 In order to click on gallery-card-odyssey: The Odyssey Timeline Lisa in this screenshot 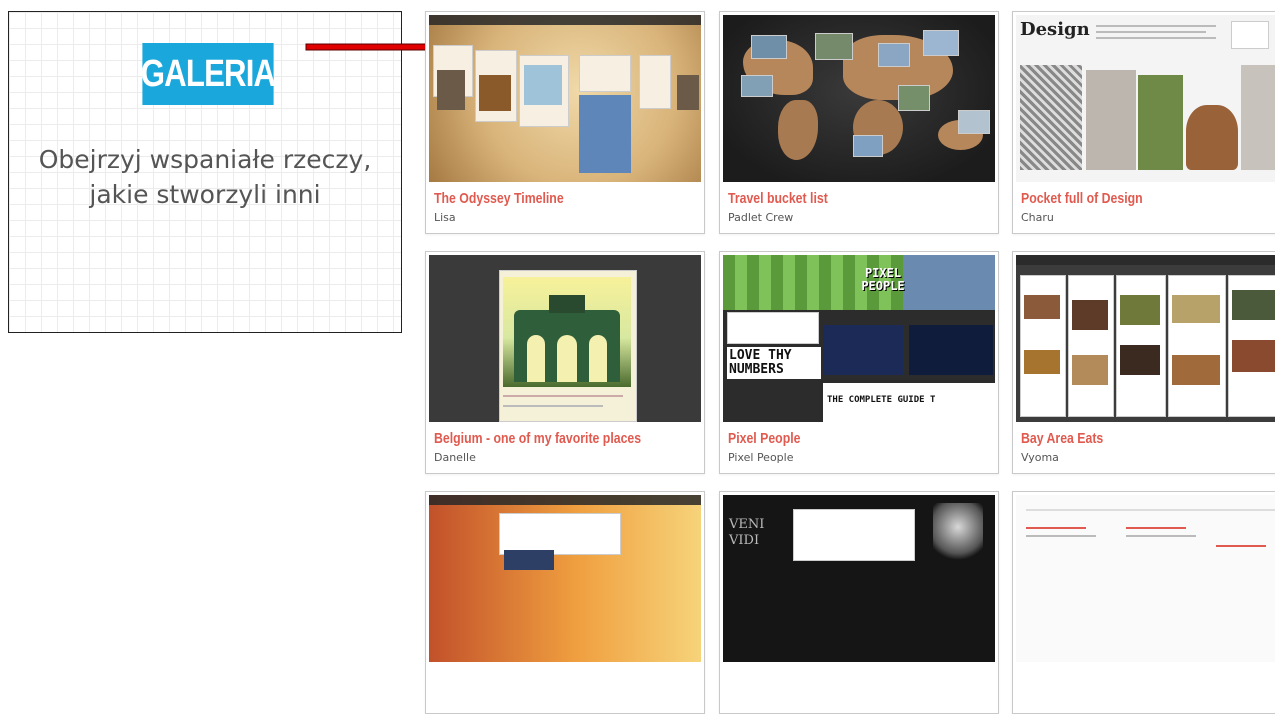, I will do `click(565, 122)`.